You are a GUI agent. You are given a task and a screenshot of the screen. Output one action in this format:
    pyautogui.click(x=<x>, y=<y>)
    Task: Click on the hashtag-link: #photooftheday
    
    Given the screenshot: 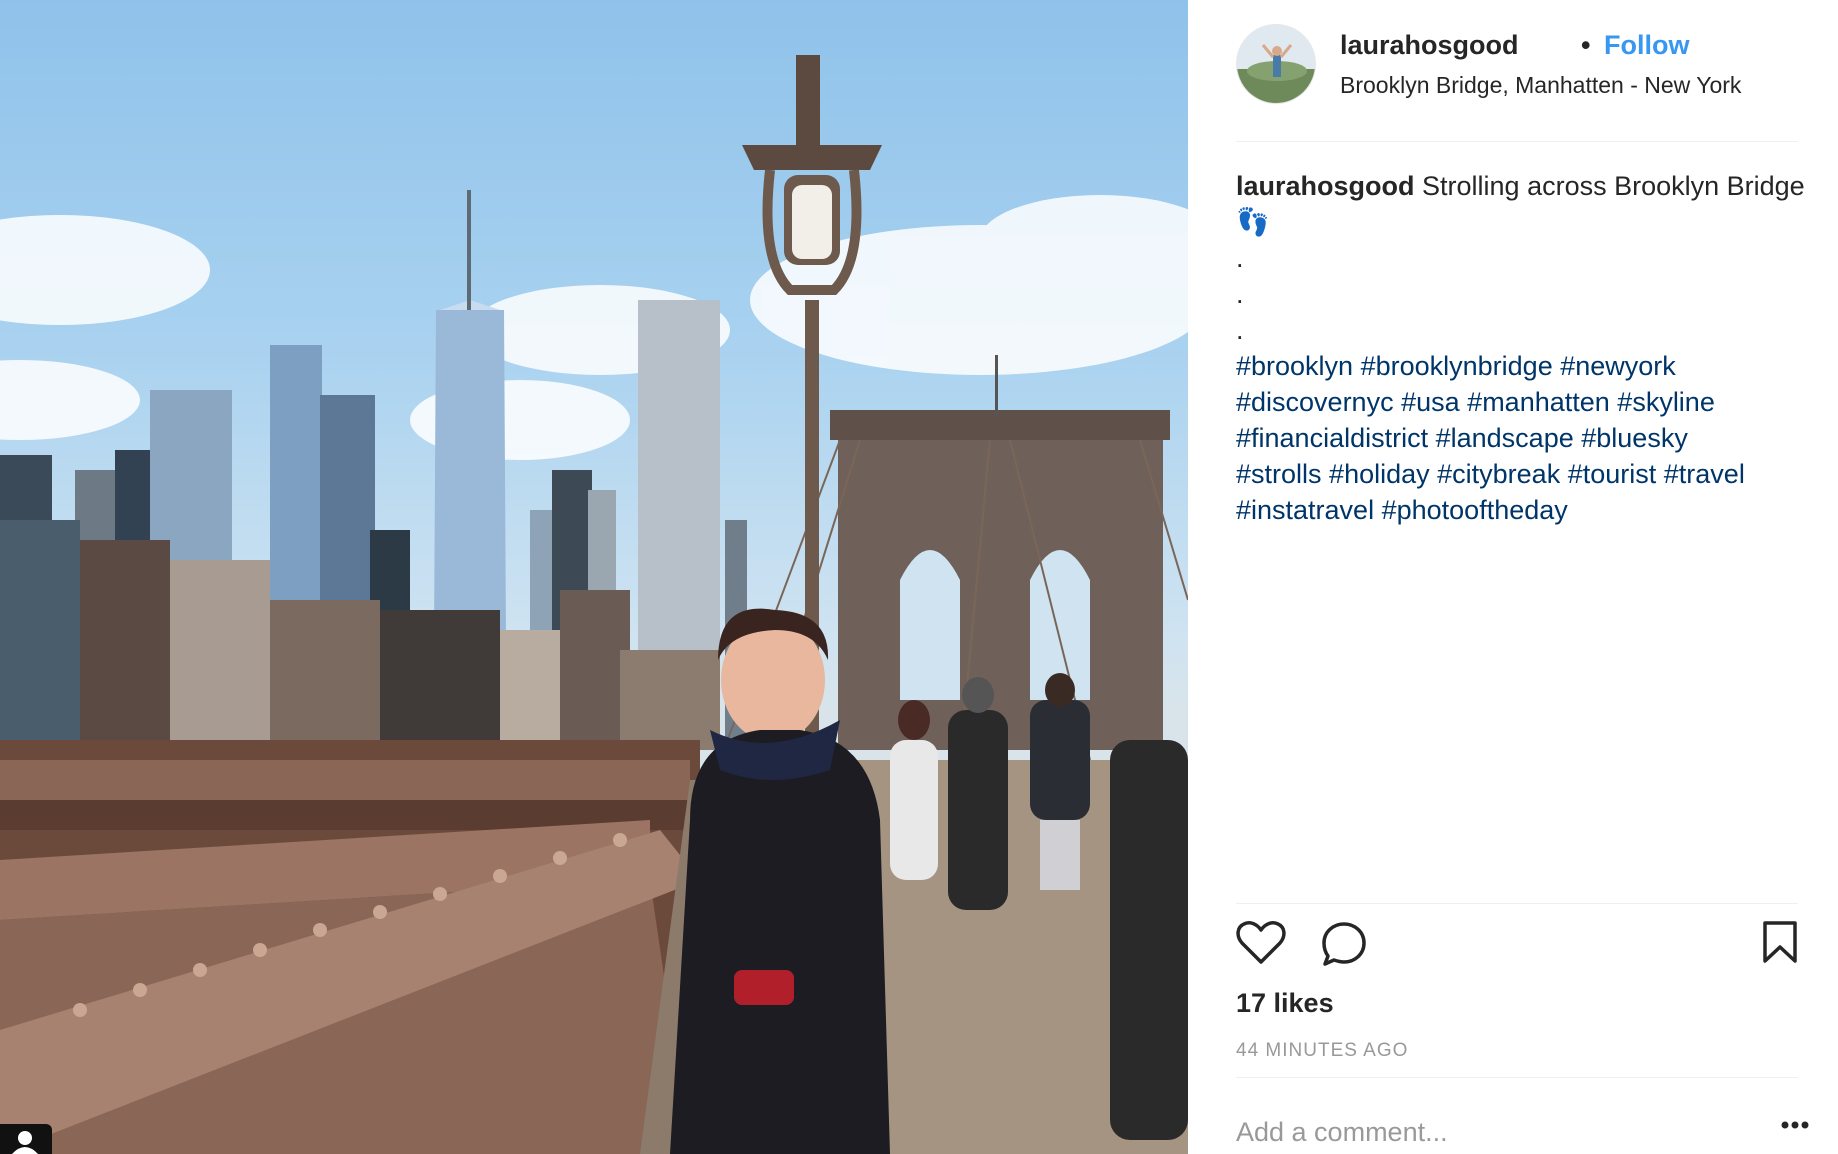 What is the action you would take?
    pyautogui.click(x=1475, y=510)
    